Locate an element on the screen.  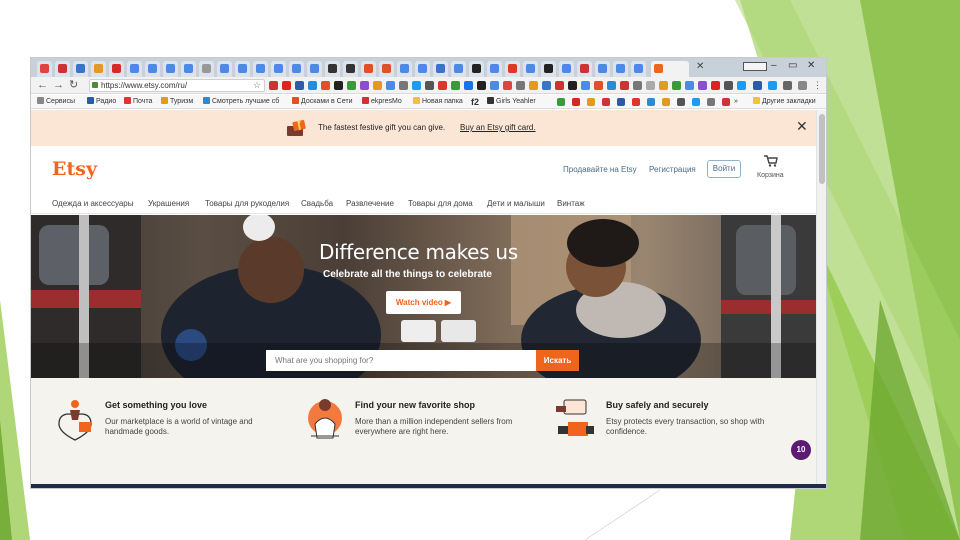
category-link: Украшения is located at coordinates (168, 203).